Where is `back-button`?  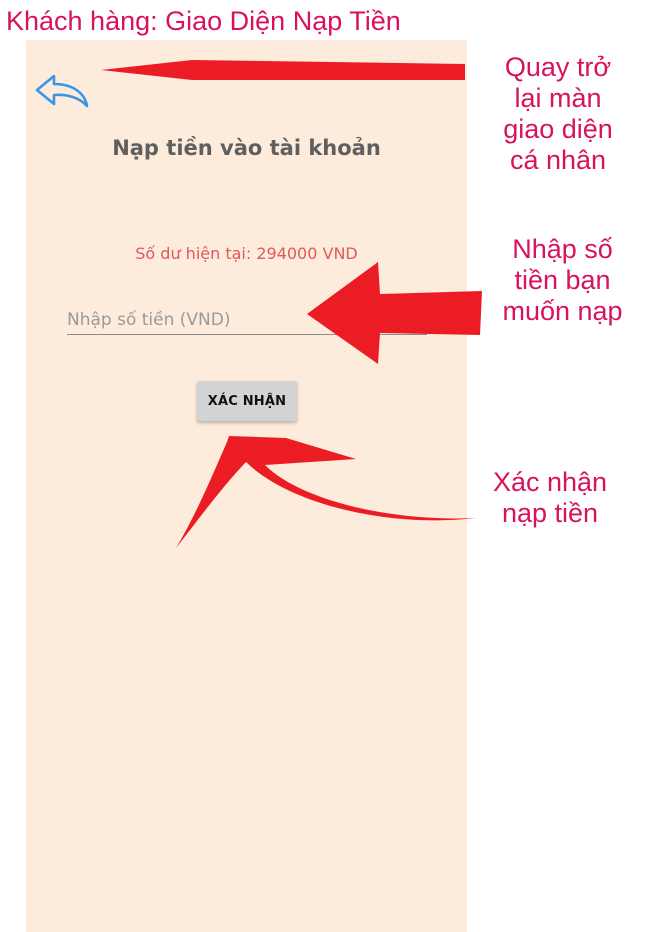
back-button is located at coordinates (62, 90).